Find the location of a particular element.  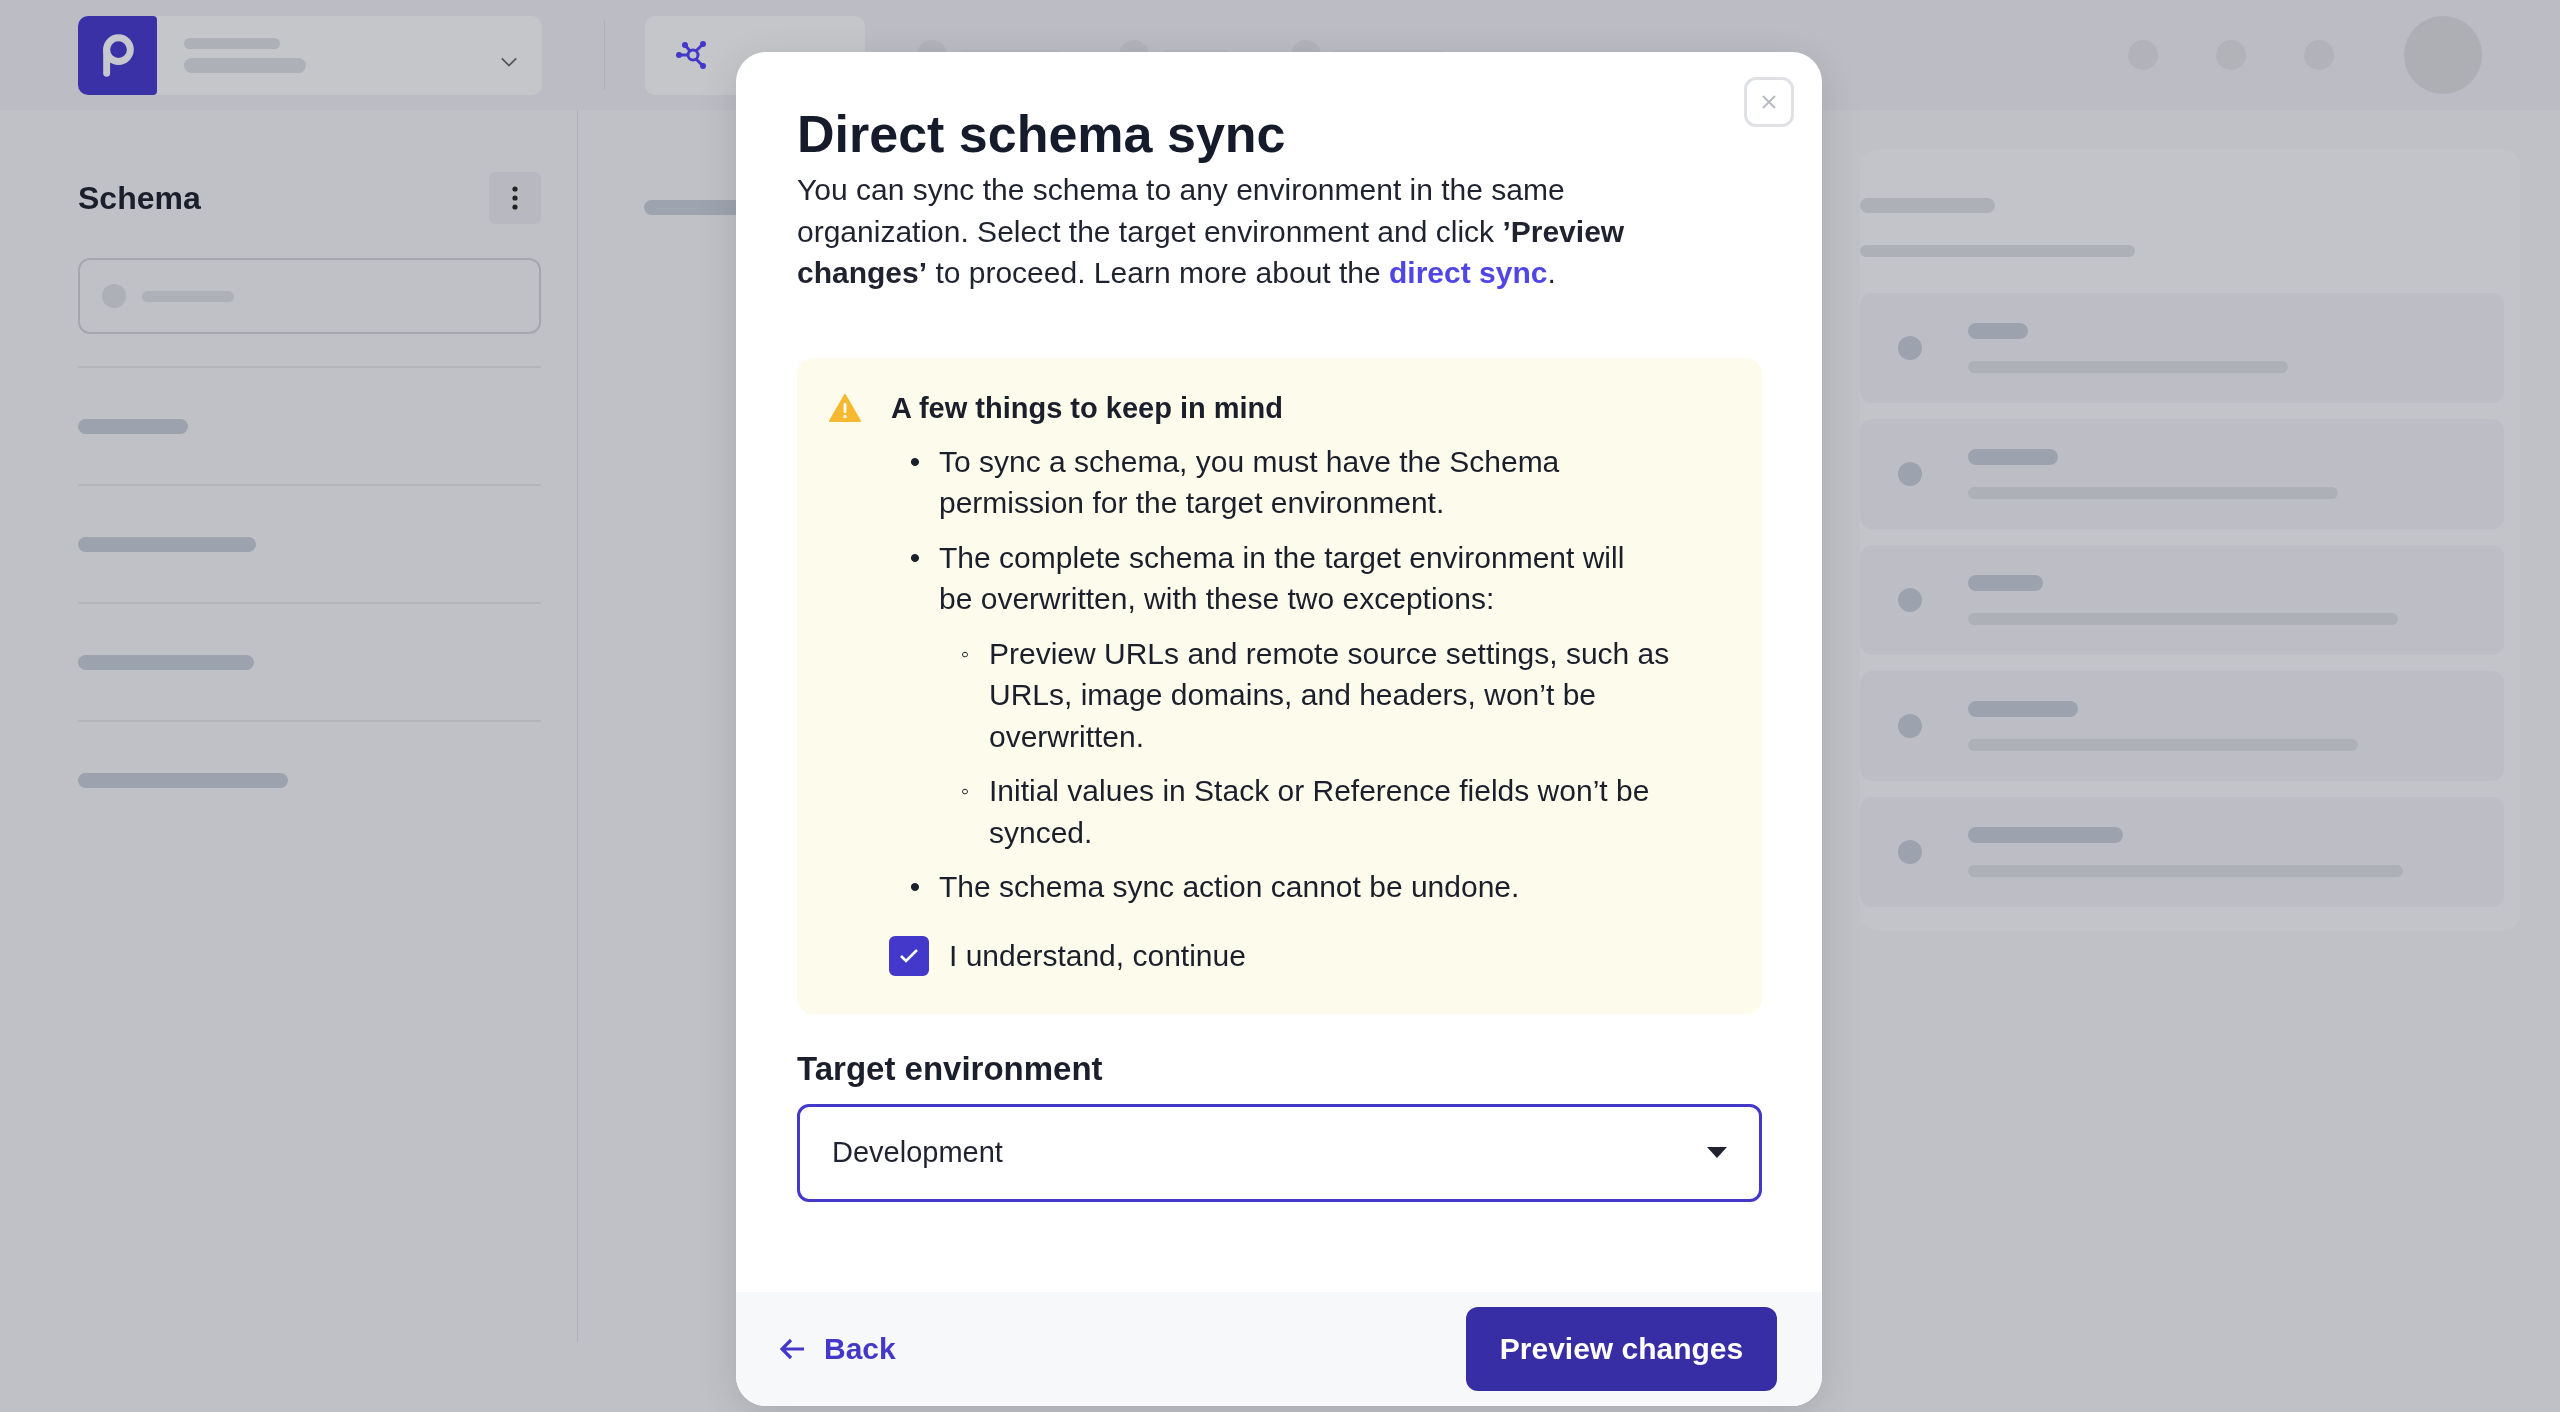

close-button is located at coordinates (1769, 102).